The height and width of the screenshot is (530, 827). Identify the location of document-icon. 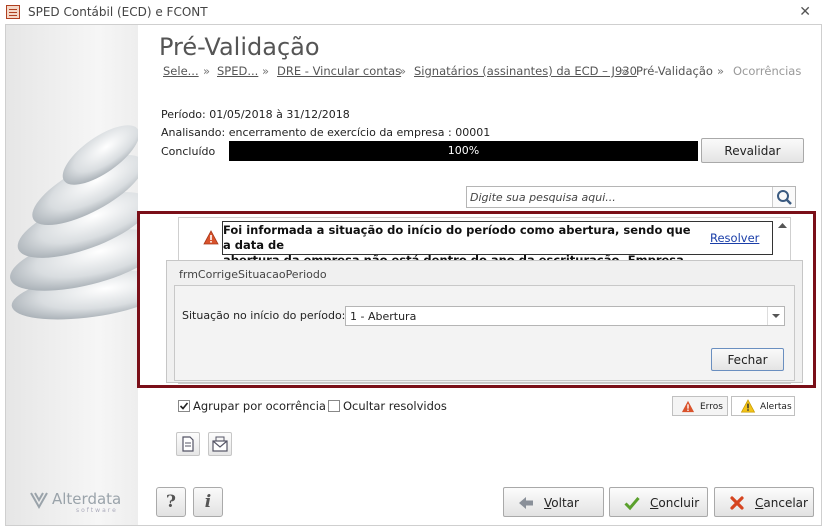
(188, 444).